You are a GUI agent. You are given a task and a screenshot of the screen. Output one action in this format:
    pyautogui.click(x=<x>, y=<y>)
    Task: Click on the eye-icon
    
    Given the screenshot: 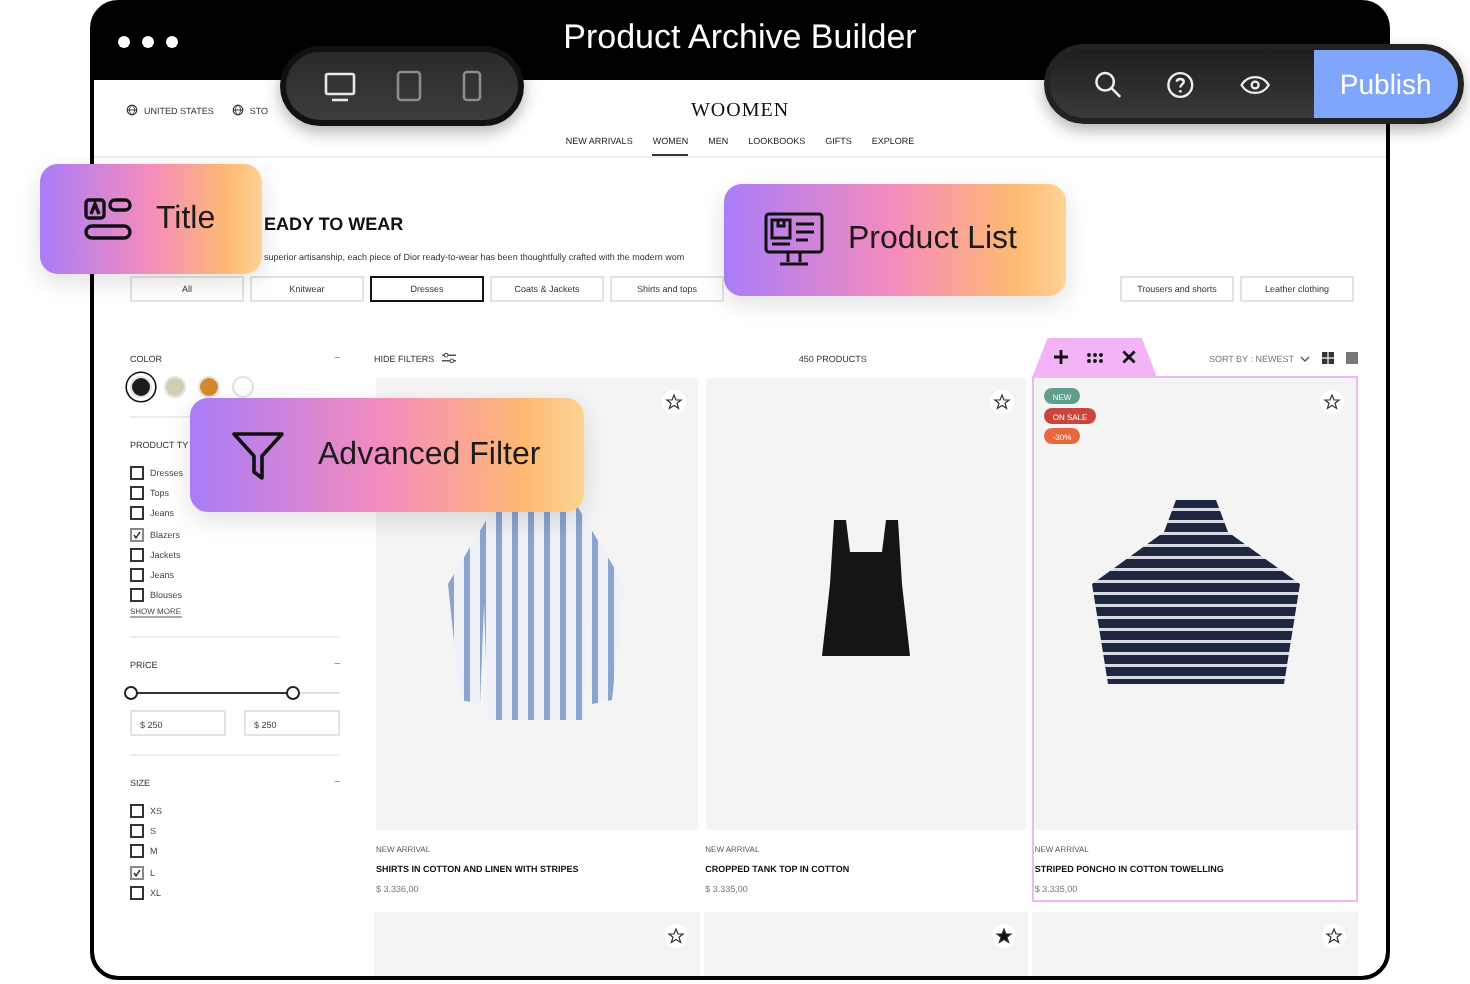 What is the action you would take?
    pyautogui.click(x=1254, y=84)
    